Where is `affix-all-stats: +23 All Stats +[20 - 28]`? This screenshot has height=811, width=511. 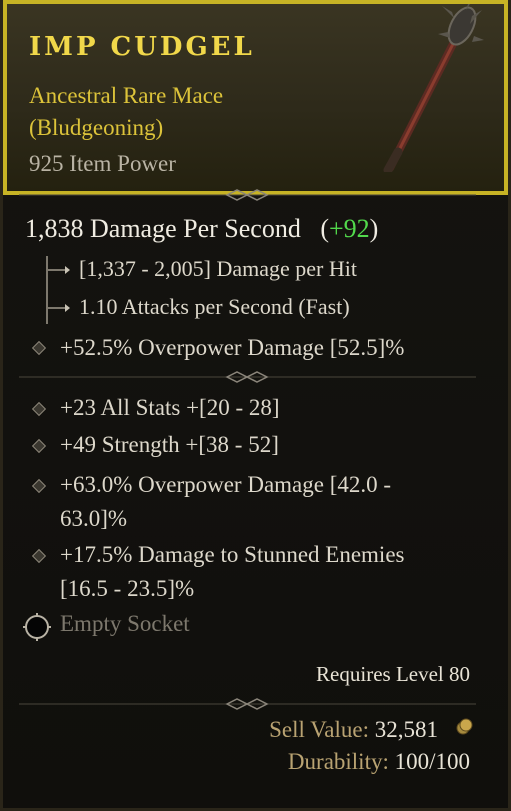 affix-all-stats: +23 All Stats +[20 - 28] is located at coordinates (170, 407).